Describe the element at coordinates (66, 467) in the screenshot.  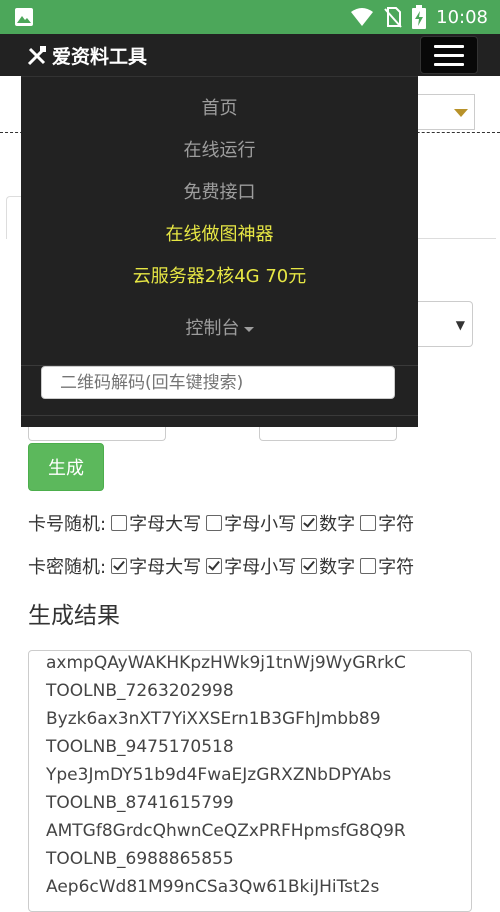
I see `generate-button: 生成` at that location.